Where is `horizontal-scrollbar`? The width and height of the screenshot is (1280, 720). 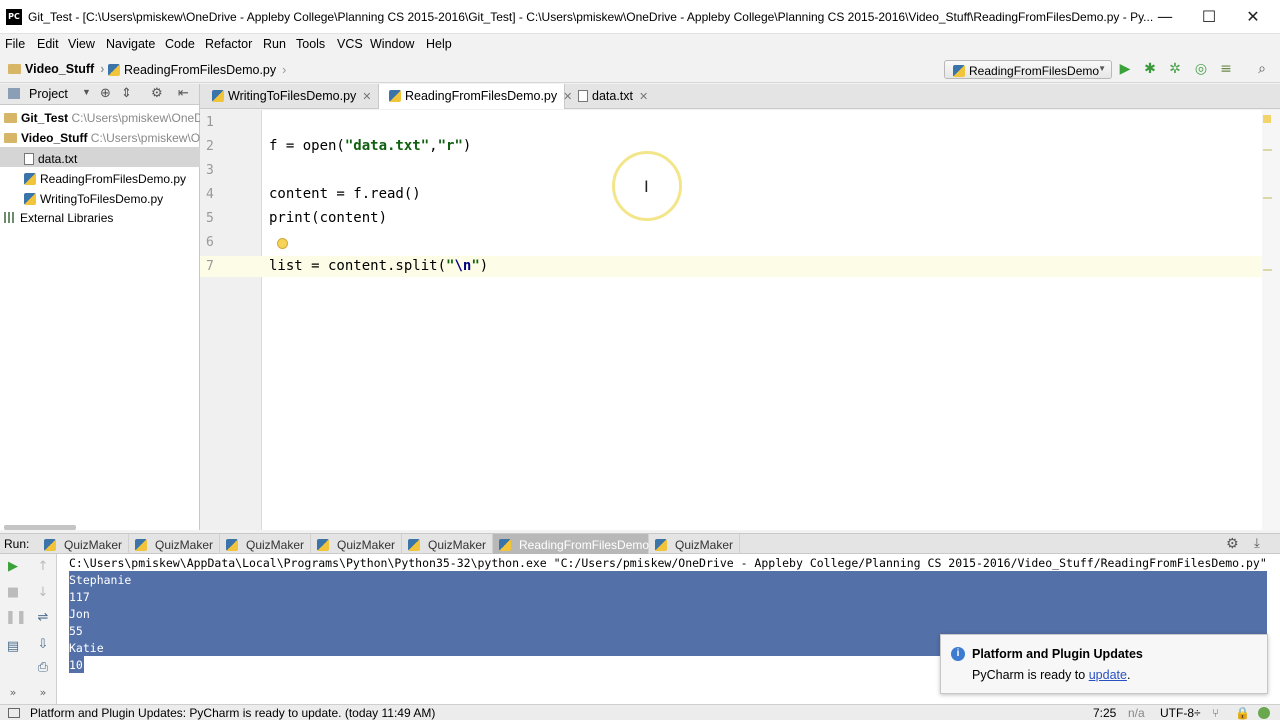
horizontal-scrollbar is located at coordinates (40, 527).